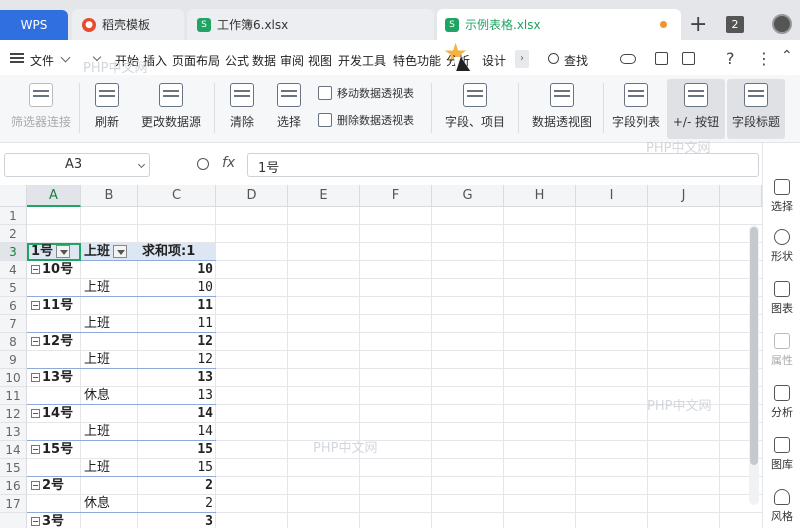  What do you see at coordinates (51, 252) in the screenshot?
I see `pivot-row-field-header: 1号` at bounding box center [51, 252].